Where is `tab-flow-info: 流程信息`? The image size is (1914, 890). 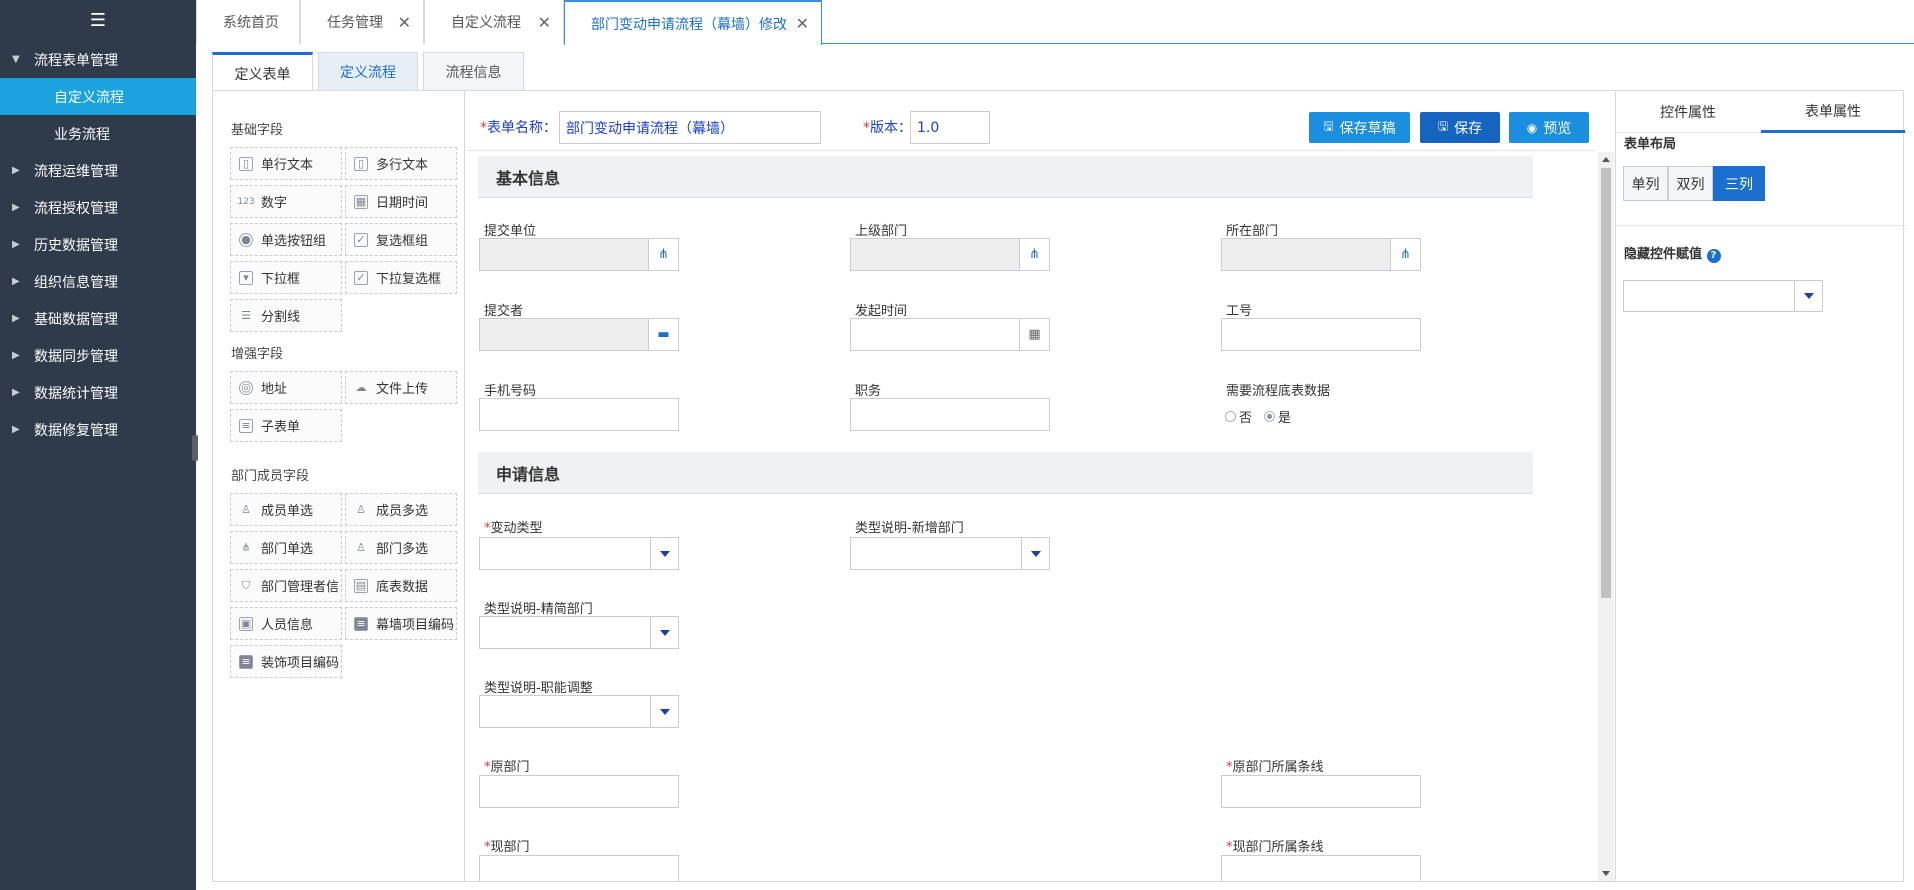 tab-flow-info: 流程信息 is located at coordinates (473, 71).